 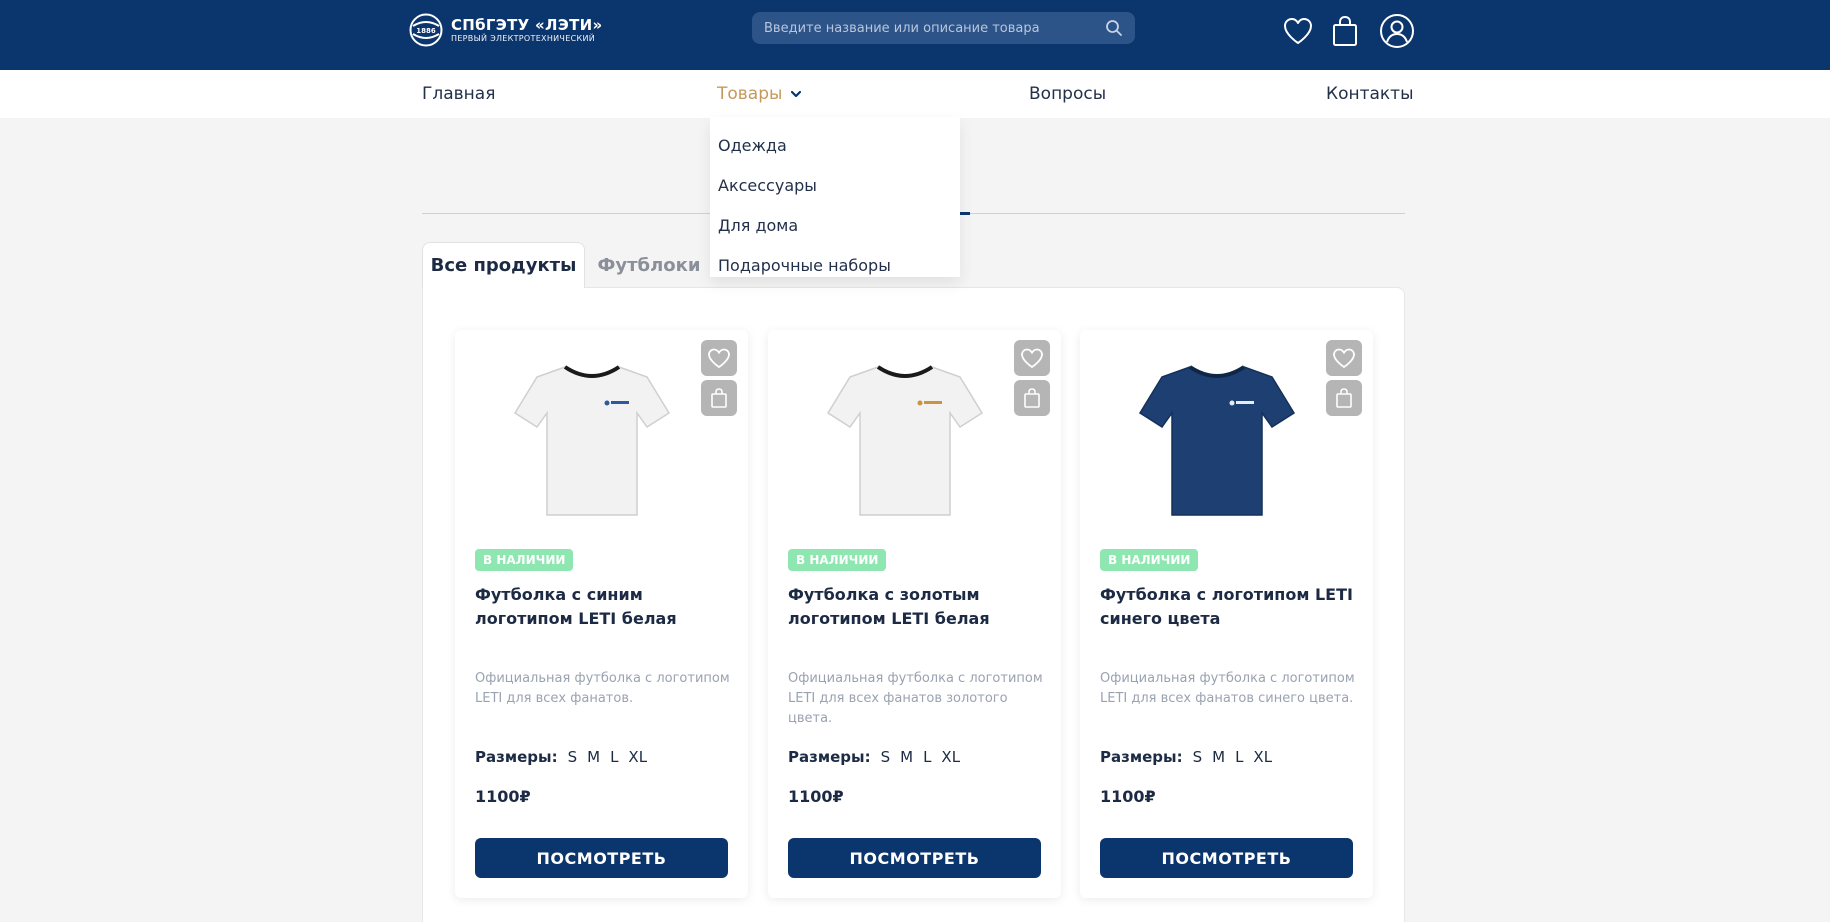 I want to click on profile-button, so click(x=1397, y=31).